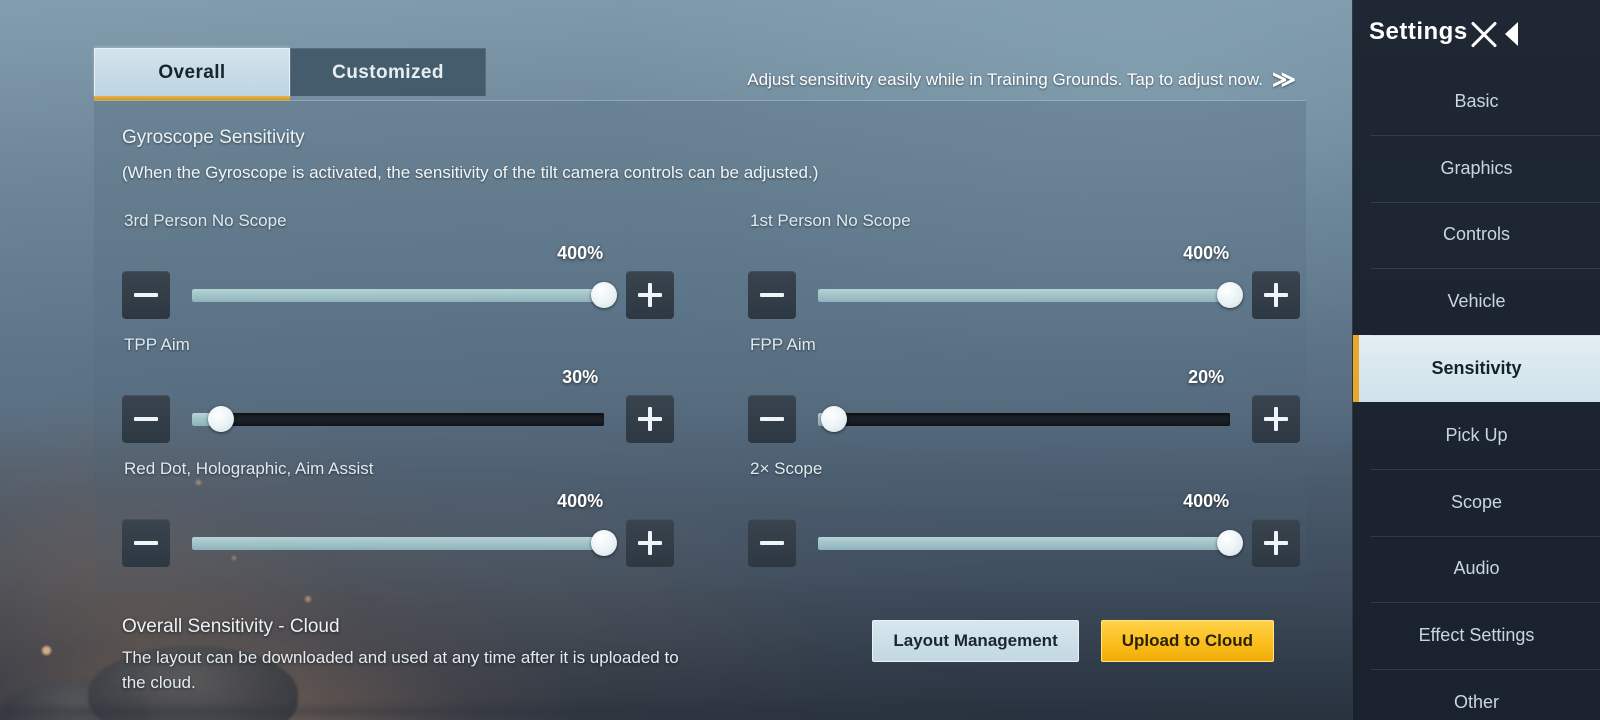  I want to click on cloud-action-buttons: Layout Management Upload to Cloud, so click(1073, 641).